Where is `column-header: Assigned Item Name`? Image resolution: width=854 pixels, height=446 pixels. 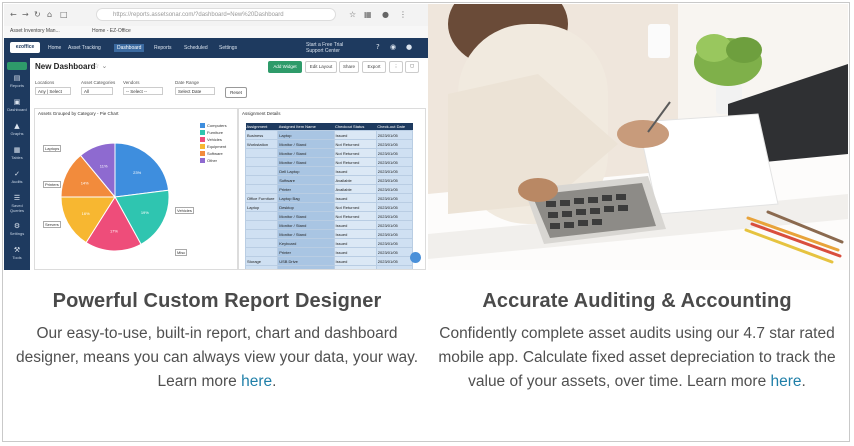 column-header: Assigned Item Name is located at coordinates (306, 127).